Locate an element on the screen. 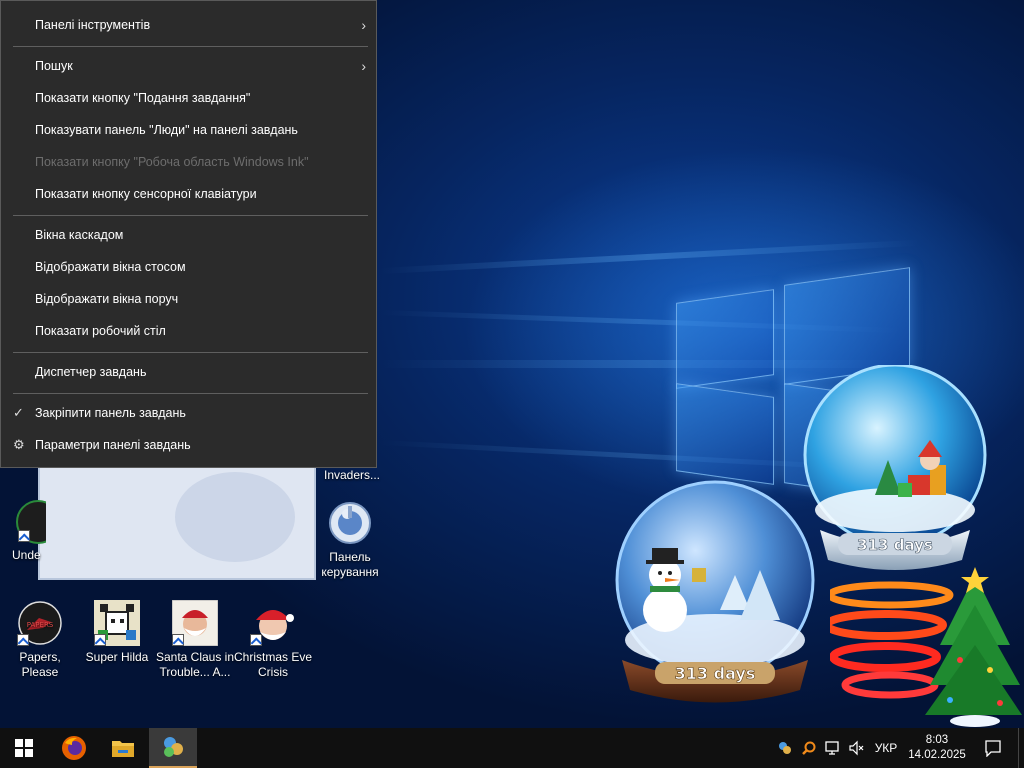 The image size is (1024, 768). menu-item-taskbar-settings: ⚙ Параметри панелі завдань is located at coordinates (188, 445).